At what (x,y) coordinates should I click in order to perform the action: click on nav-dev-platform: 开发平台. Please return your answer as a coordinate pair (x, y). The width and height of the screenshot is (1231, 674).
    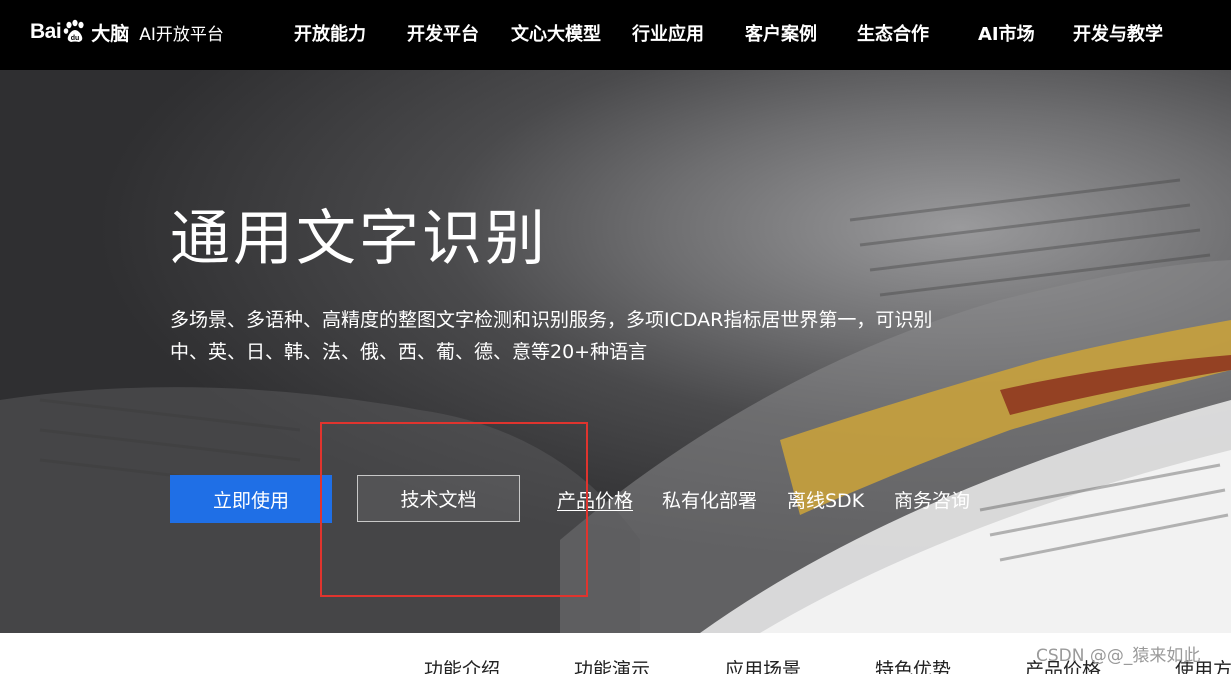
    Looking at the image, I should click on (443, 33).